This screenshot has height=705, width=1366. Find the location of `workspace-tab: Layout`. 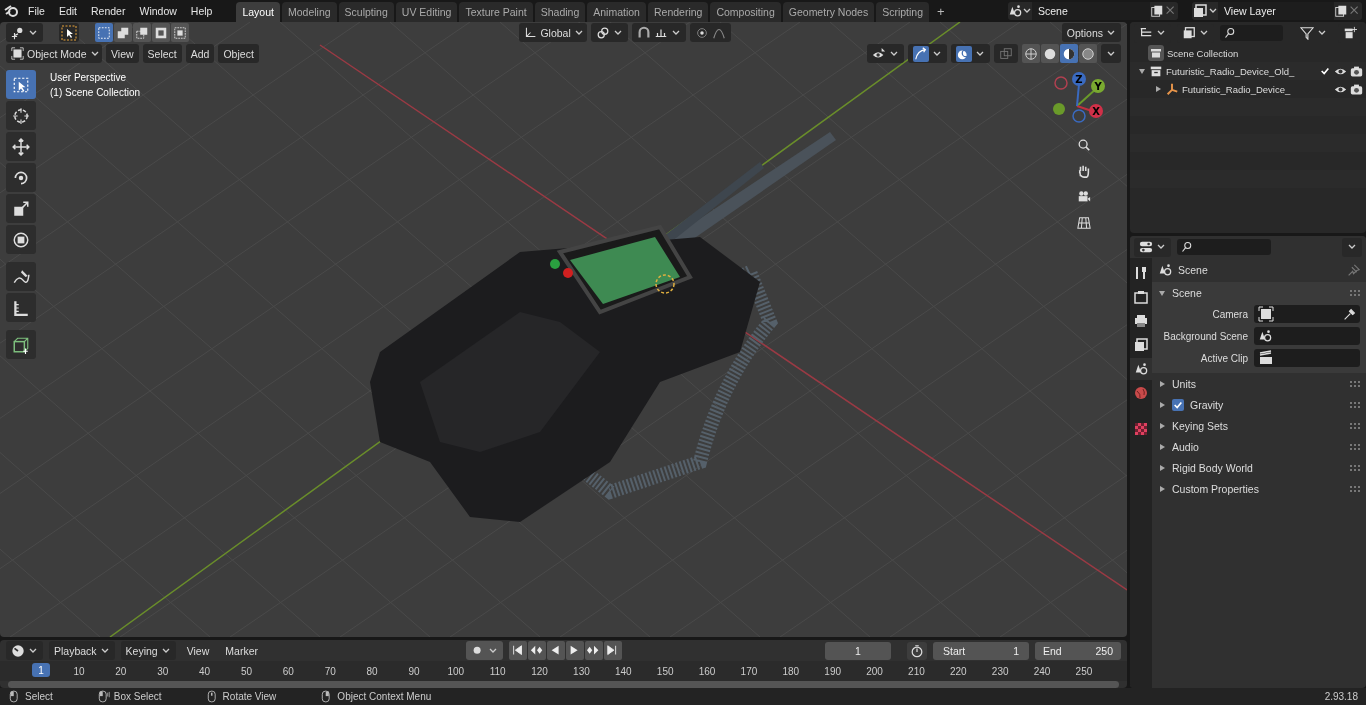

workspace-tab: Layout is located at coordinates (258, 12).